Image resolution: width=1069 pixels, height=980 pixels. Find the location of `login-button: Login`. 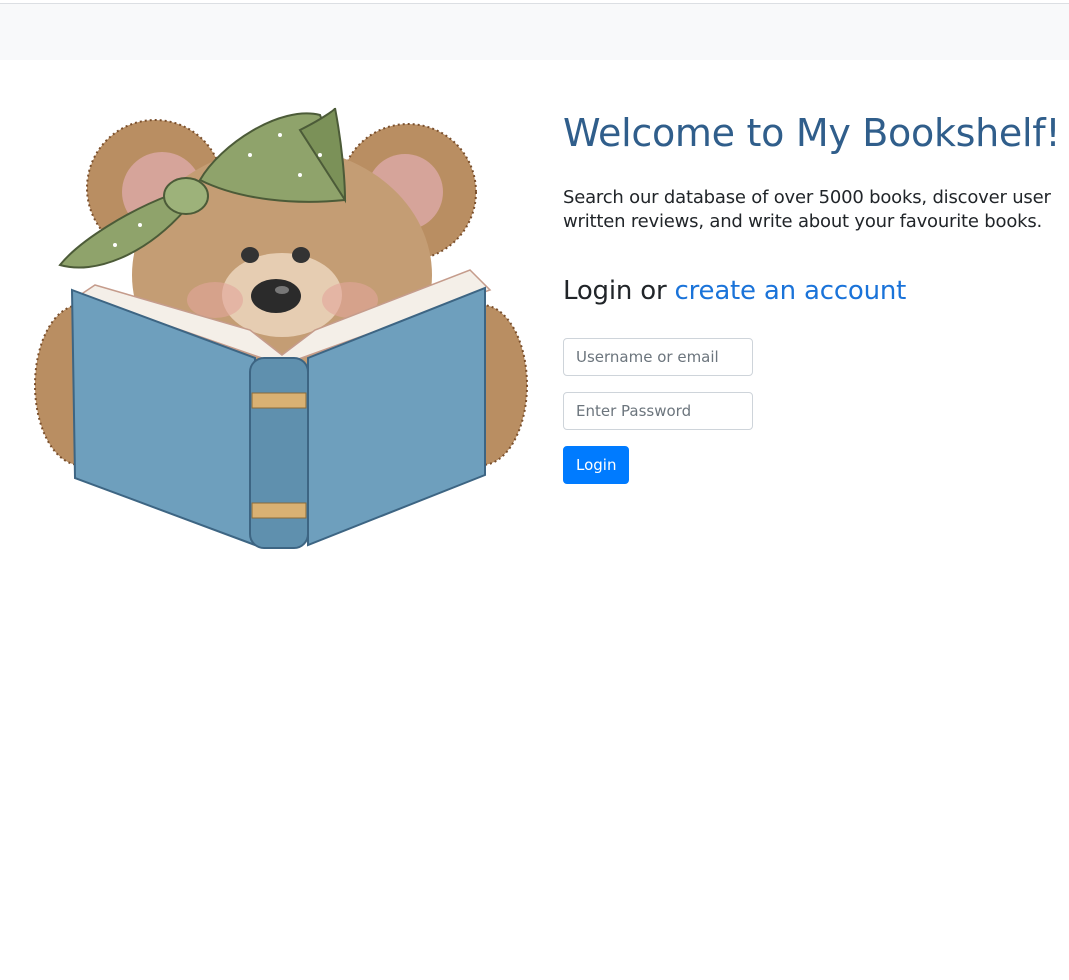

login-button: Login is located at coordinates (596, 465).